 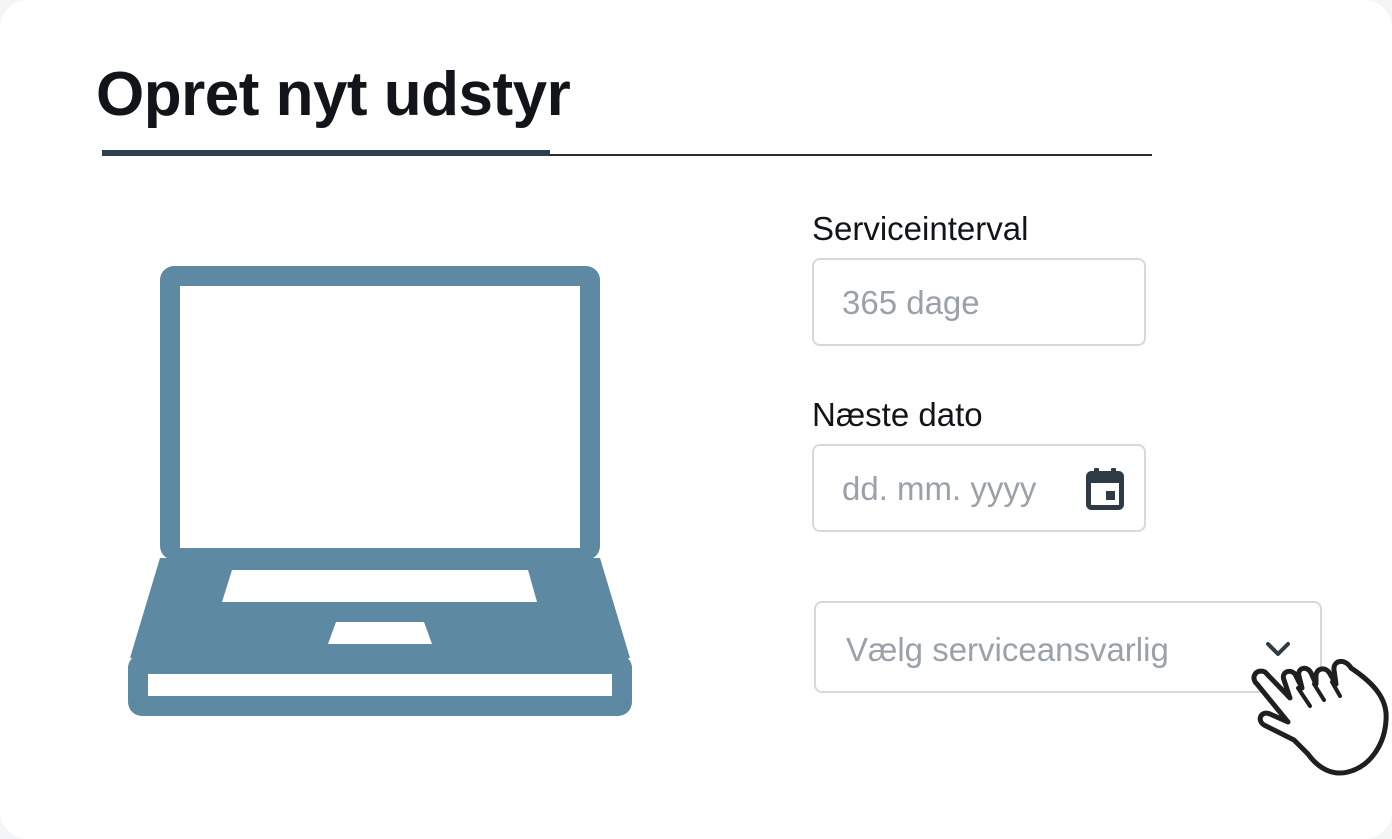 What do you see at coordinates (911, 302) in the screenshot?
I see `service-interval-placeholder: 365 dage` at bounding box center [911, 302].